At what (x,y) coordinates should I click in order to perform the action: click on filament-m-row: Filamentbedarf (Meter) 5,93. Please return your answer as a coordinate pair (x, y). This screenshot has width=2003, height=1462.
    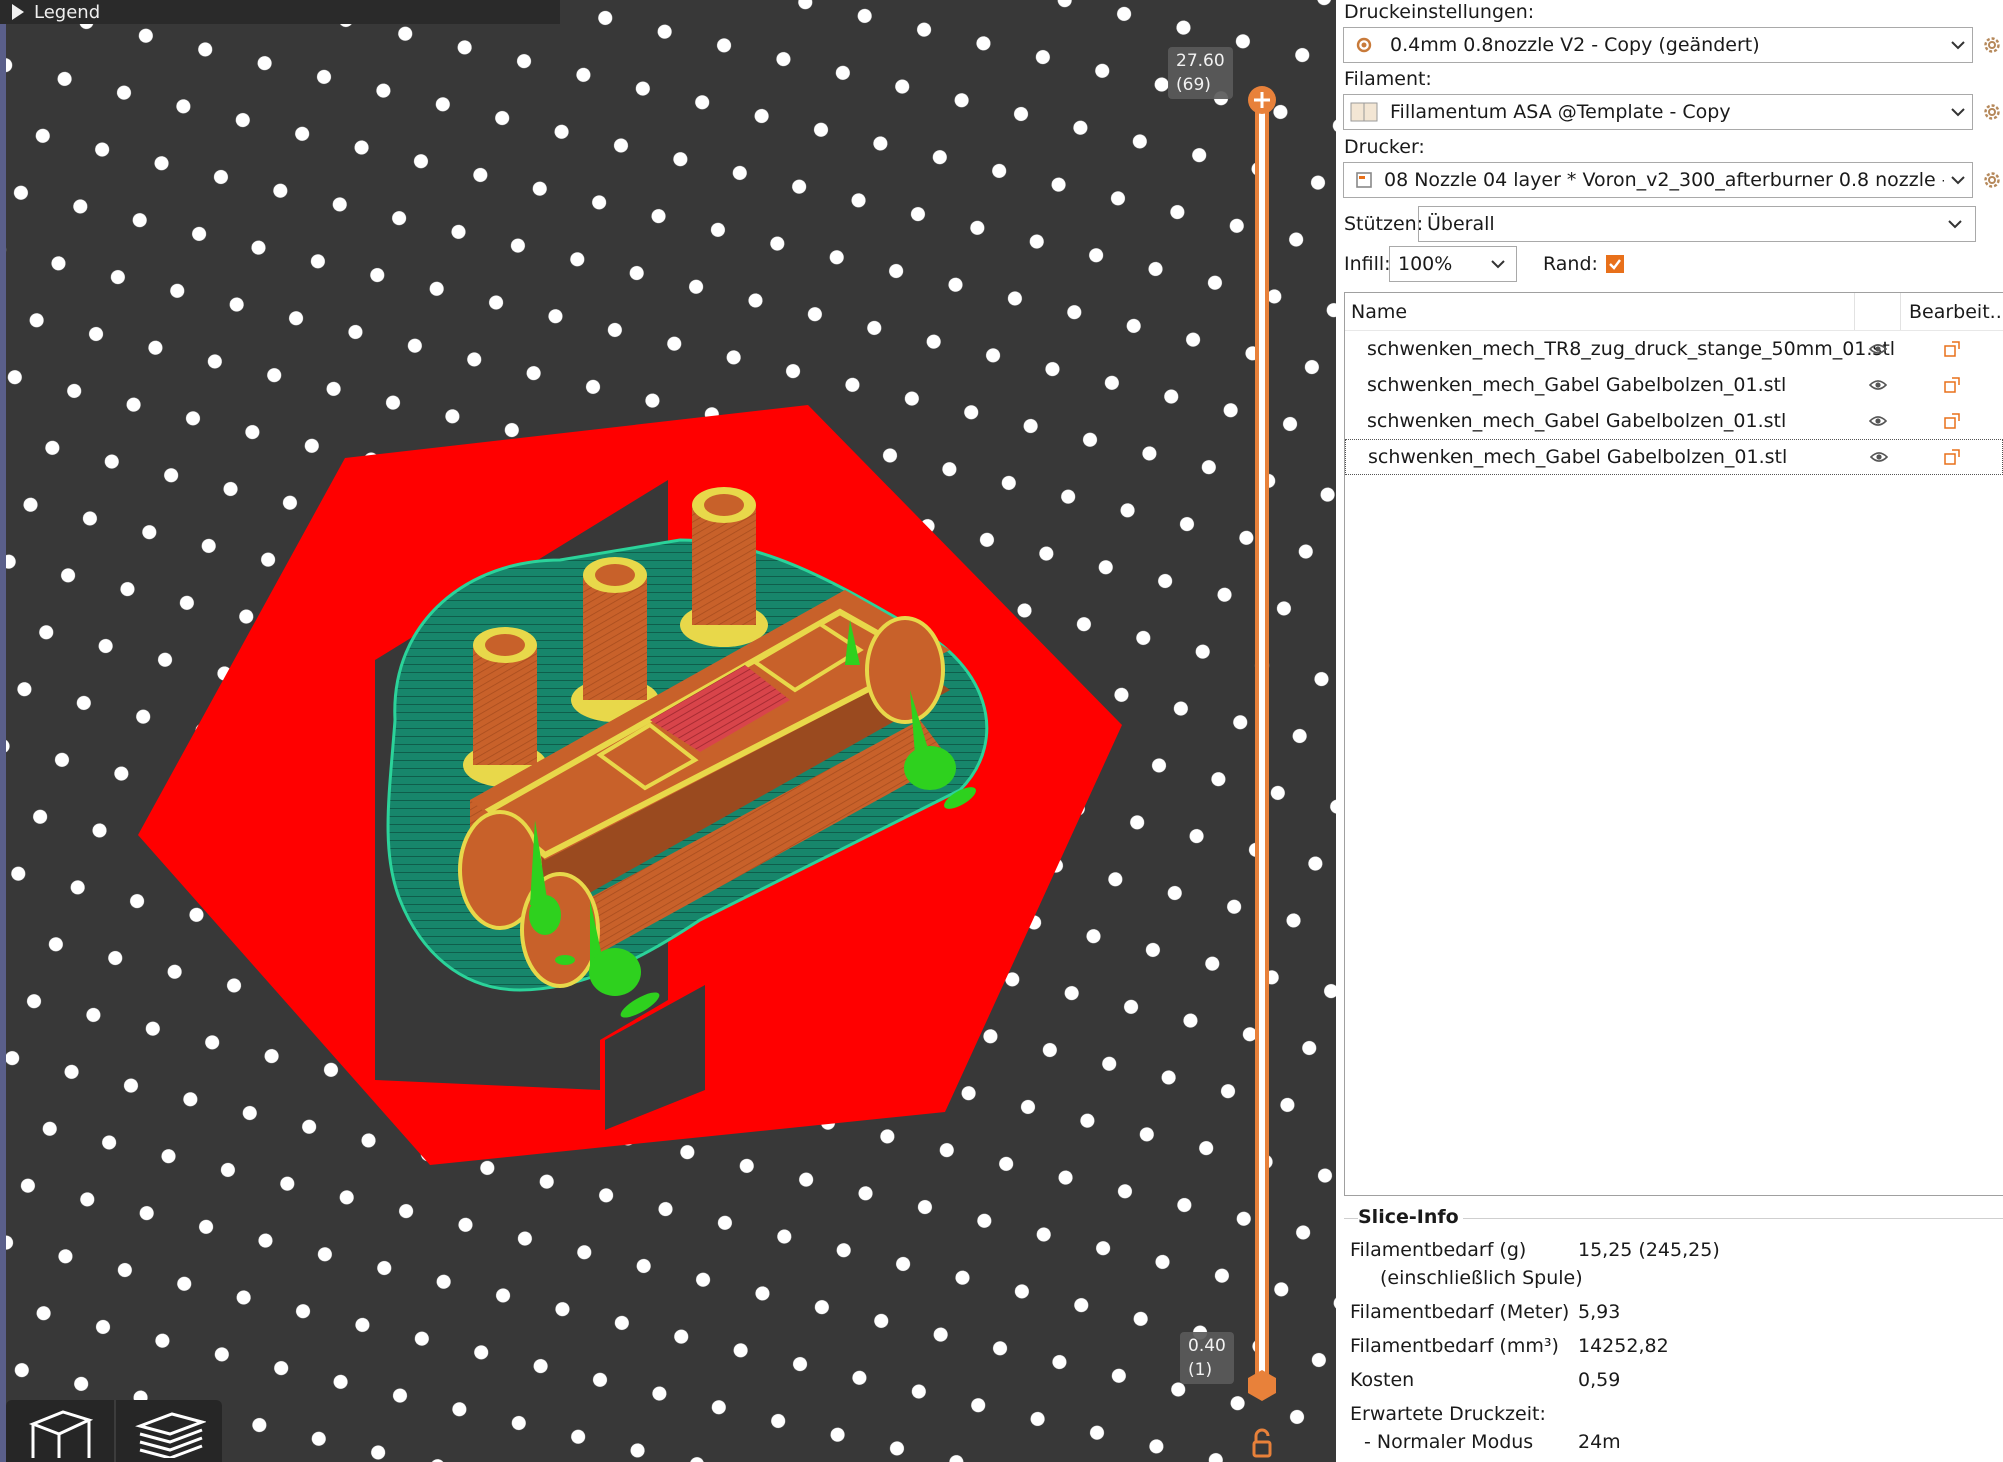
    Looking at the image, I should click on (1485, 1312).